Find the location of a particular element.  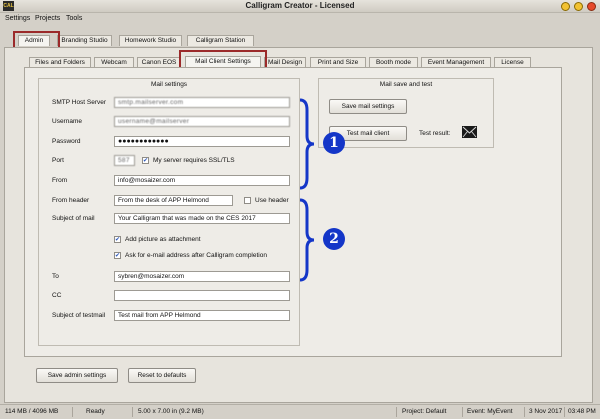

menu-tools: Tools is located at coordinates (74, 18).